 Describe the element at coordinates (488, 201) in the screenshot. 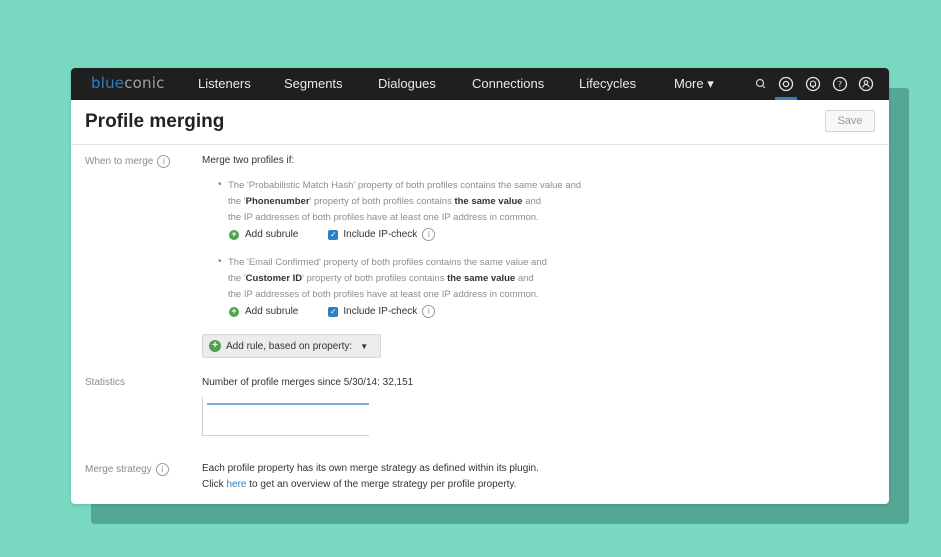

I see `rule-1-match-type: the same value` at that location.